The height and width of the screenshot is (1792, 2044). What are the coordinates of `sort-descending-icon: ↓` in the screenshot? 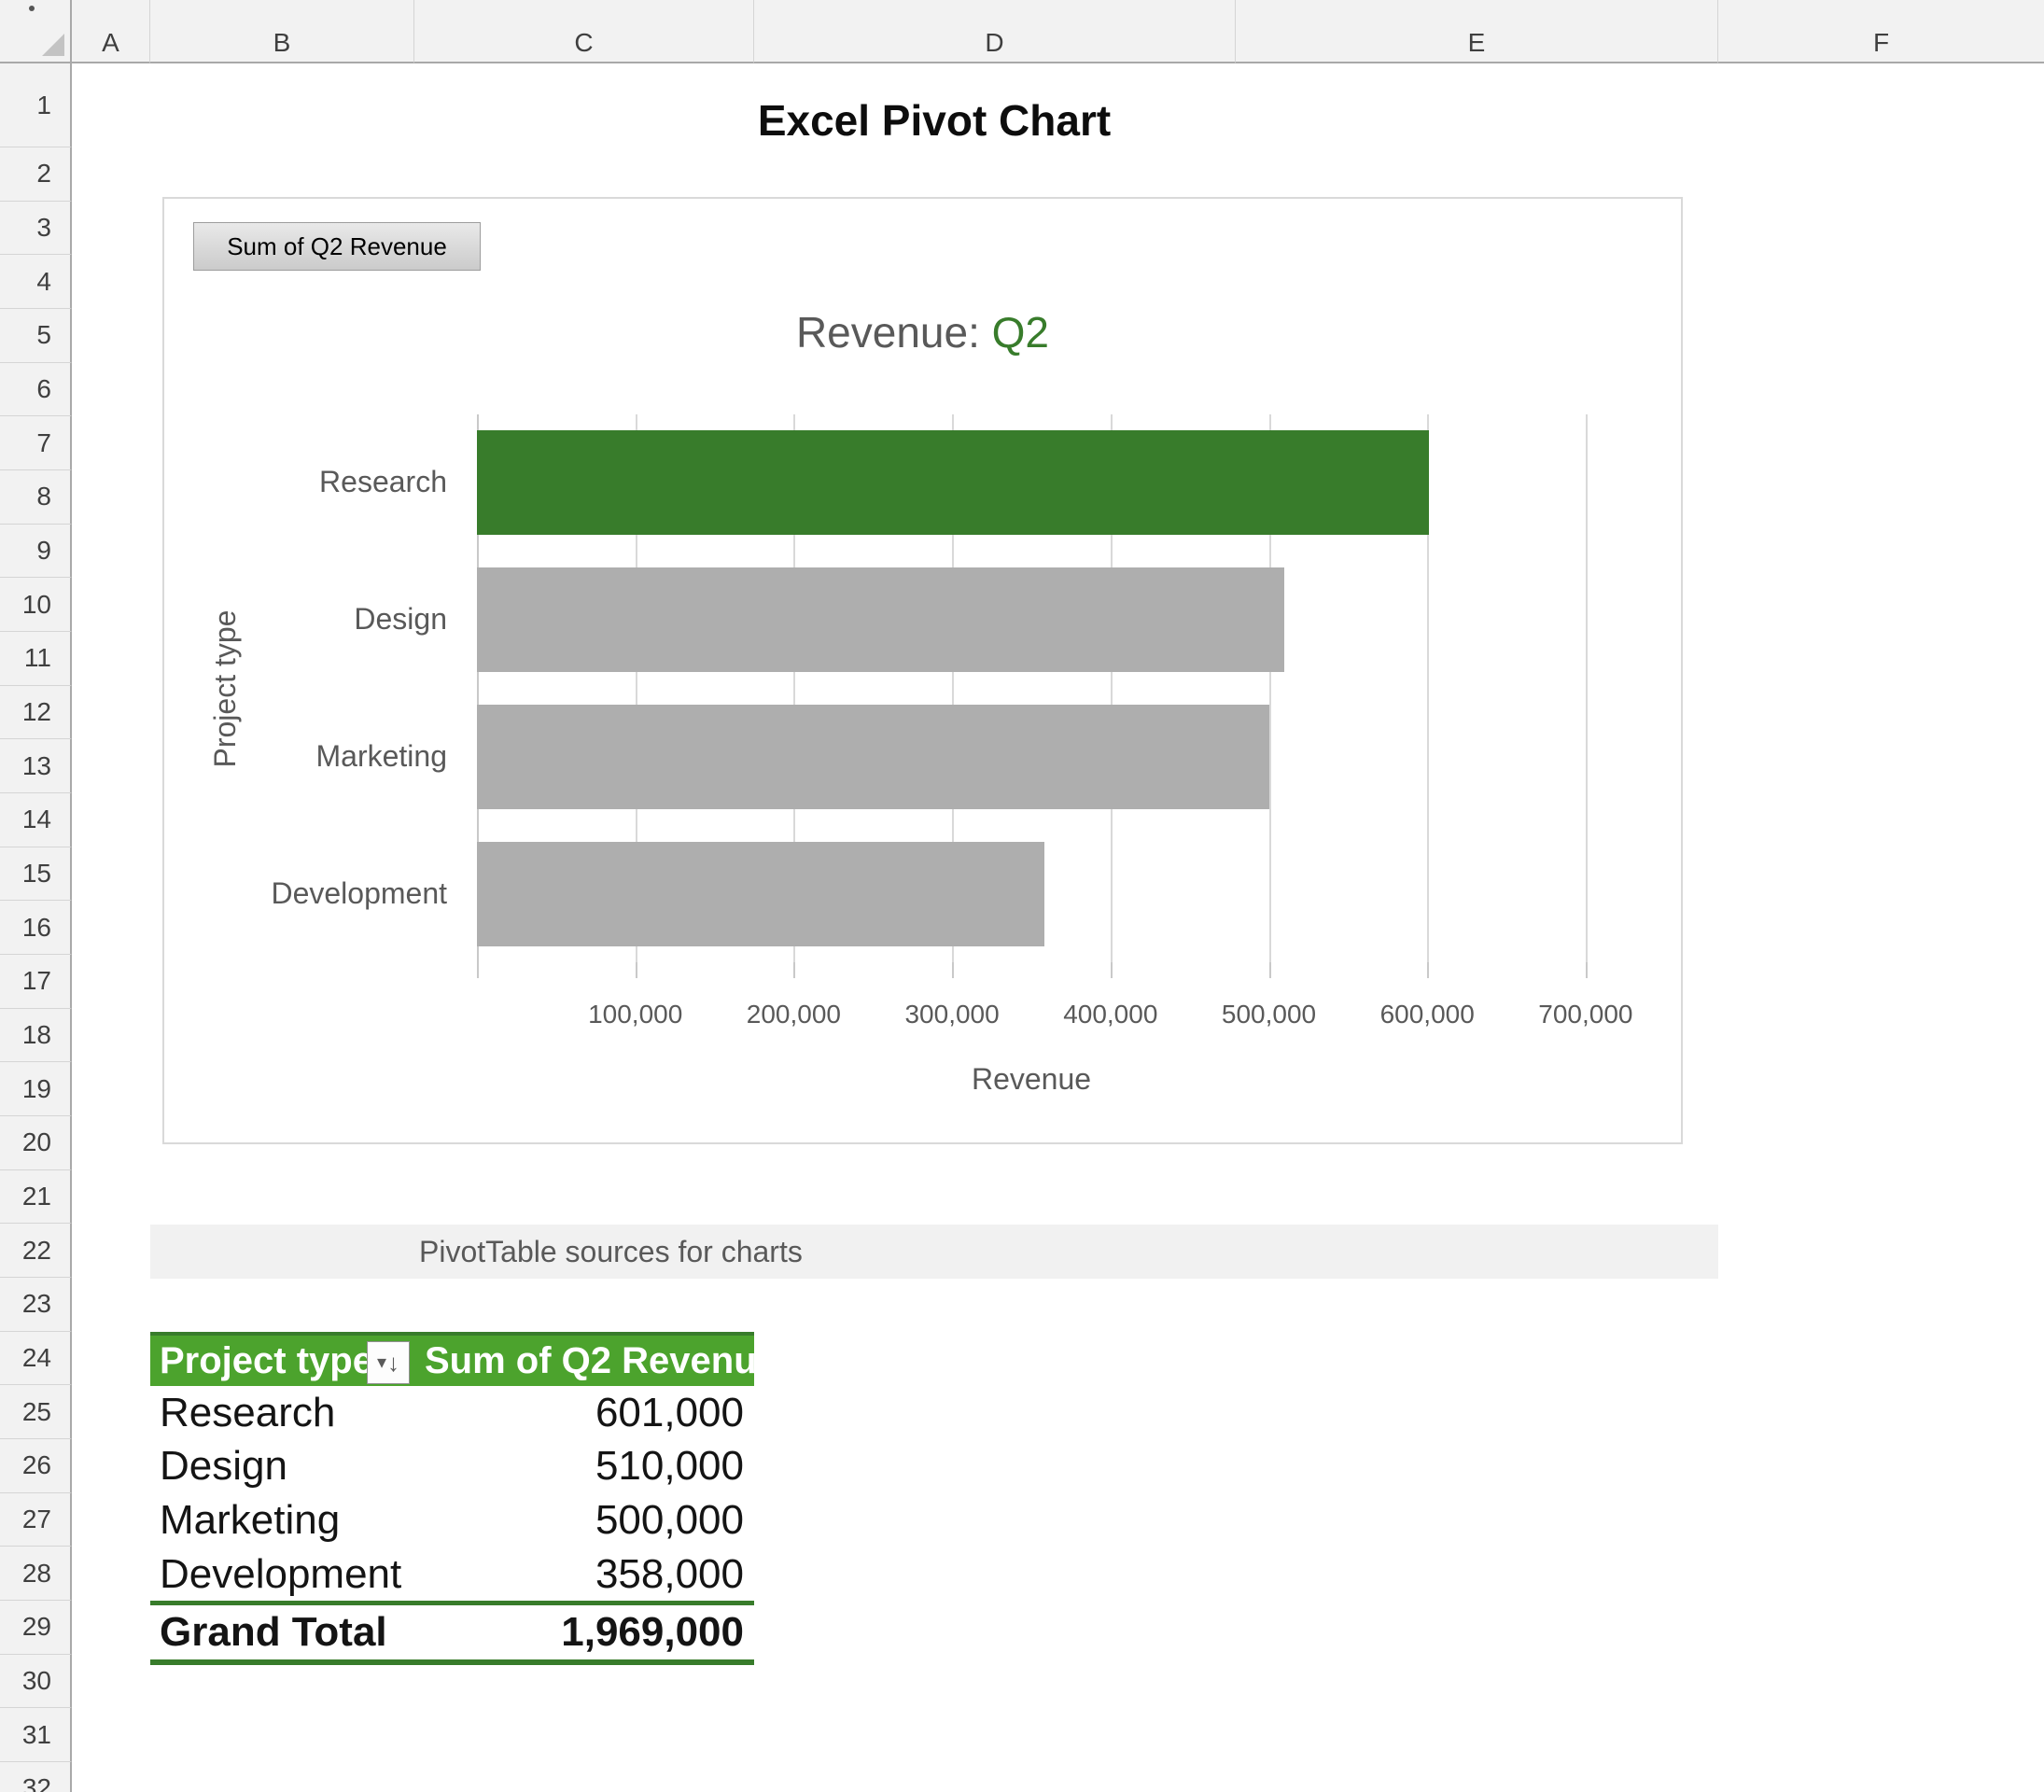 It's located at (393, 1363).